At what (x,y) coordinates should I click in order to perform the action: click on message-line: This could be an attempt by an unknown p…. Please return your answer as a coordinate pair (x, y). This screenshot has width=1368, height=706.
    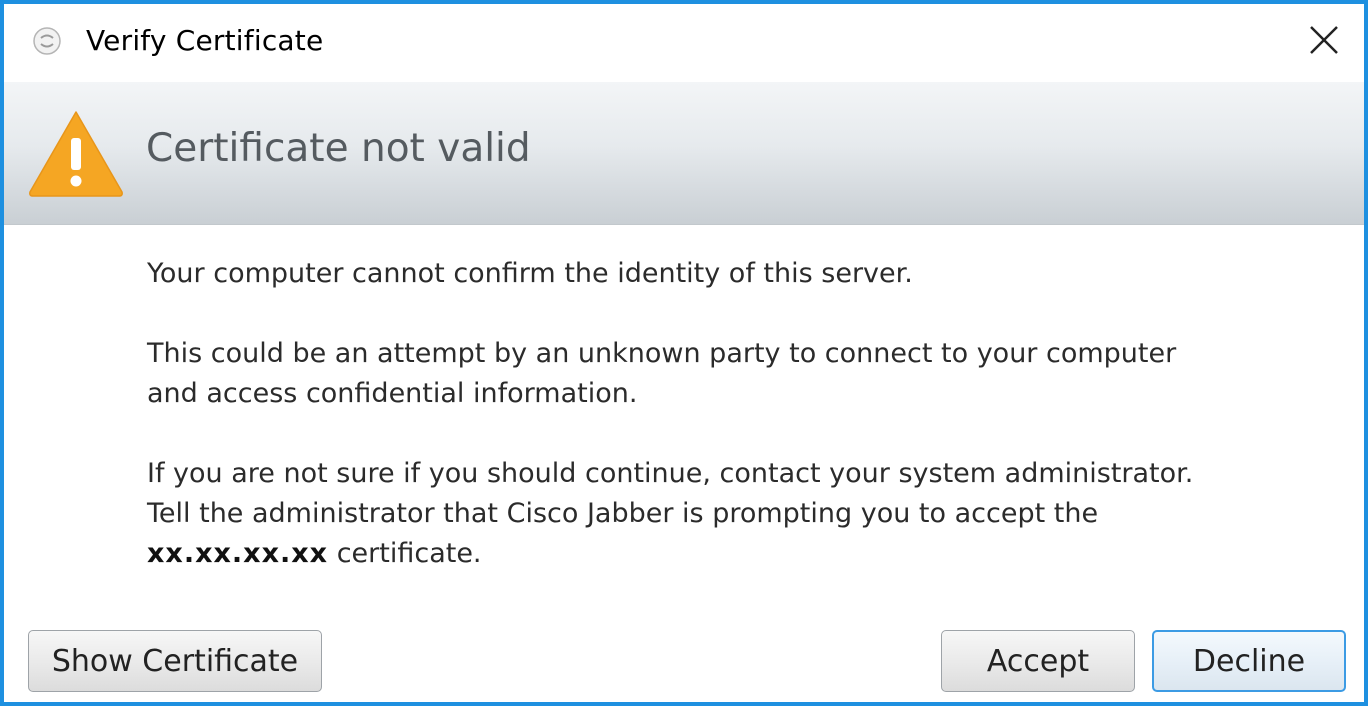
    Looking at the image, I should click on (662, 353).